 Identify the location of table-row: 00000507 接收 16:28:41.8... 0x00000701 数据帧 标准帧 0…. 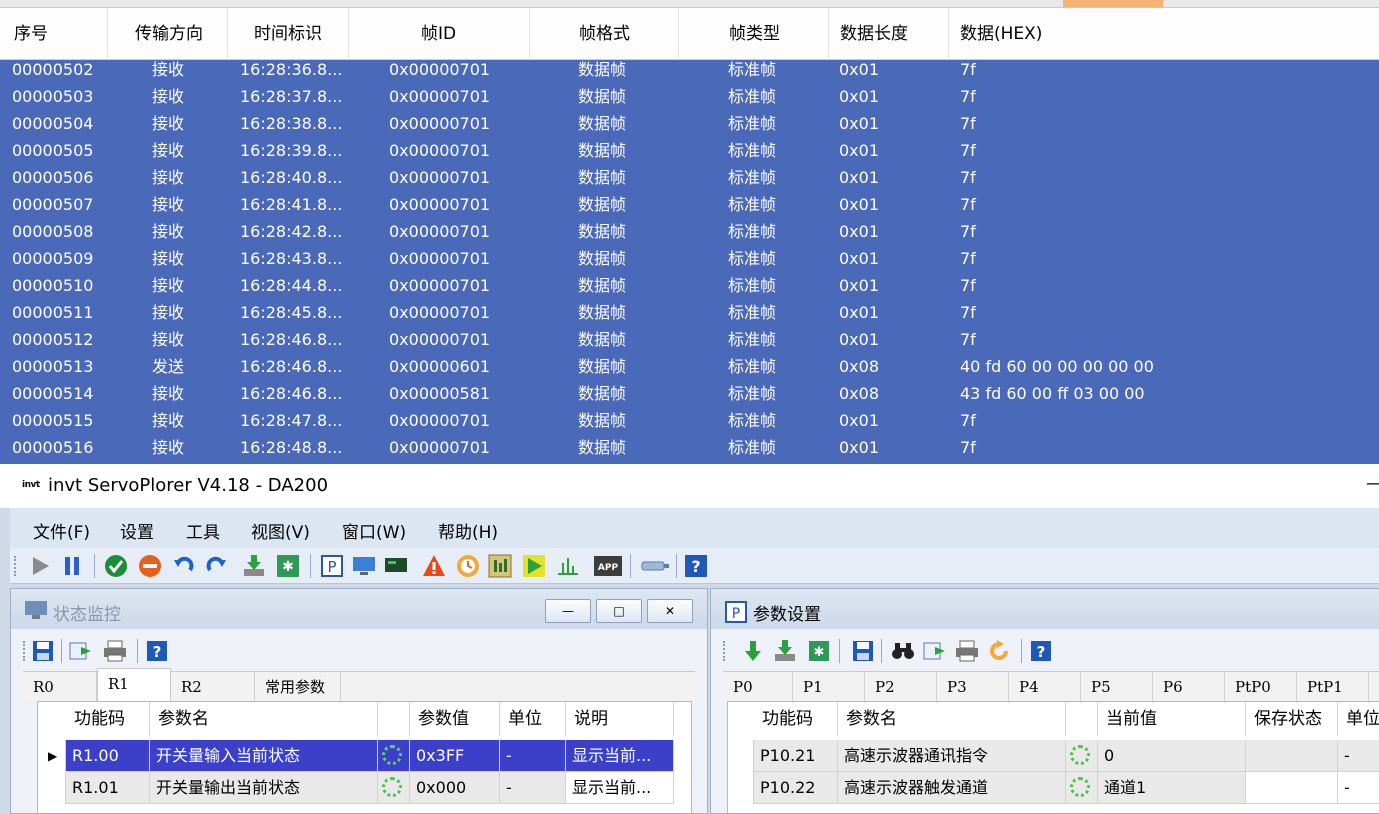
(689, 204).